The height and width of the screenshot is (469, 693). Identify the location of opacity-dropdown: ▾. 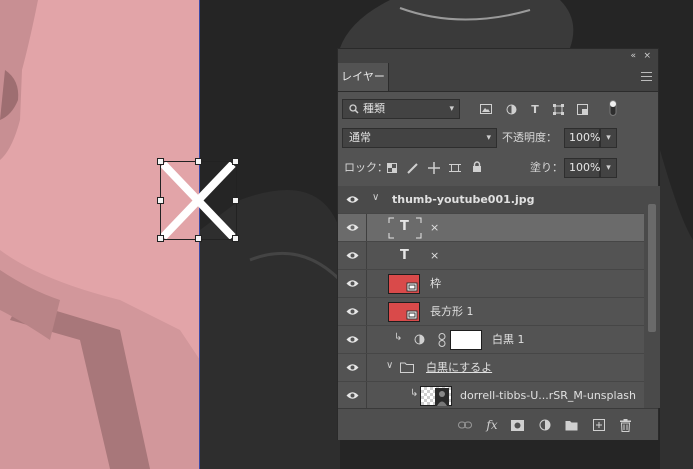
(608, 138).